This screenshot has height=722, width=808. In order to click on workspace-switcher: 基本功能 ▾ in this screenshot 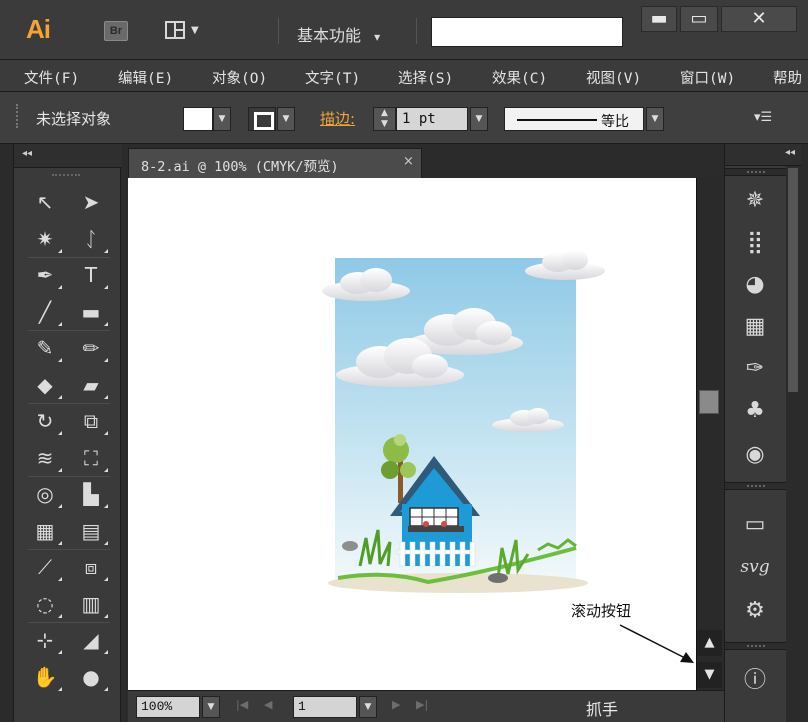, I will do `click(338, 34)`.